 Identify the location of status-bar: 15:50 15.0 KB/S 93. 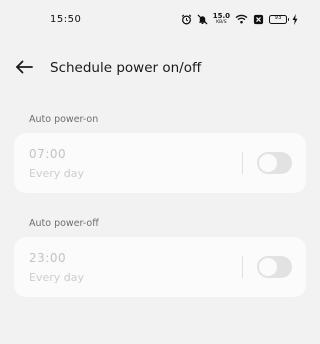
(160, 20).